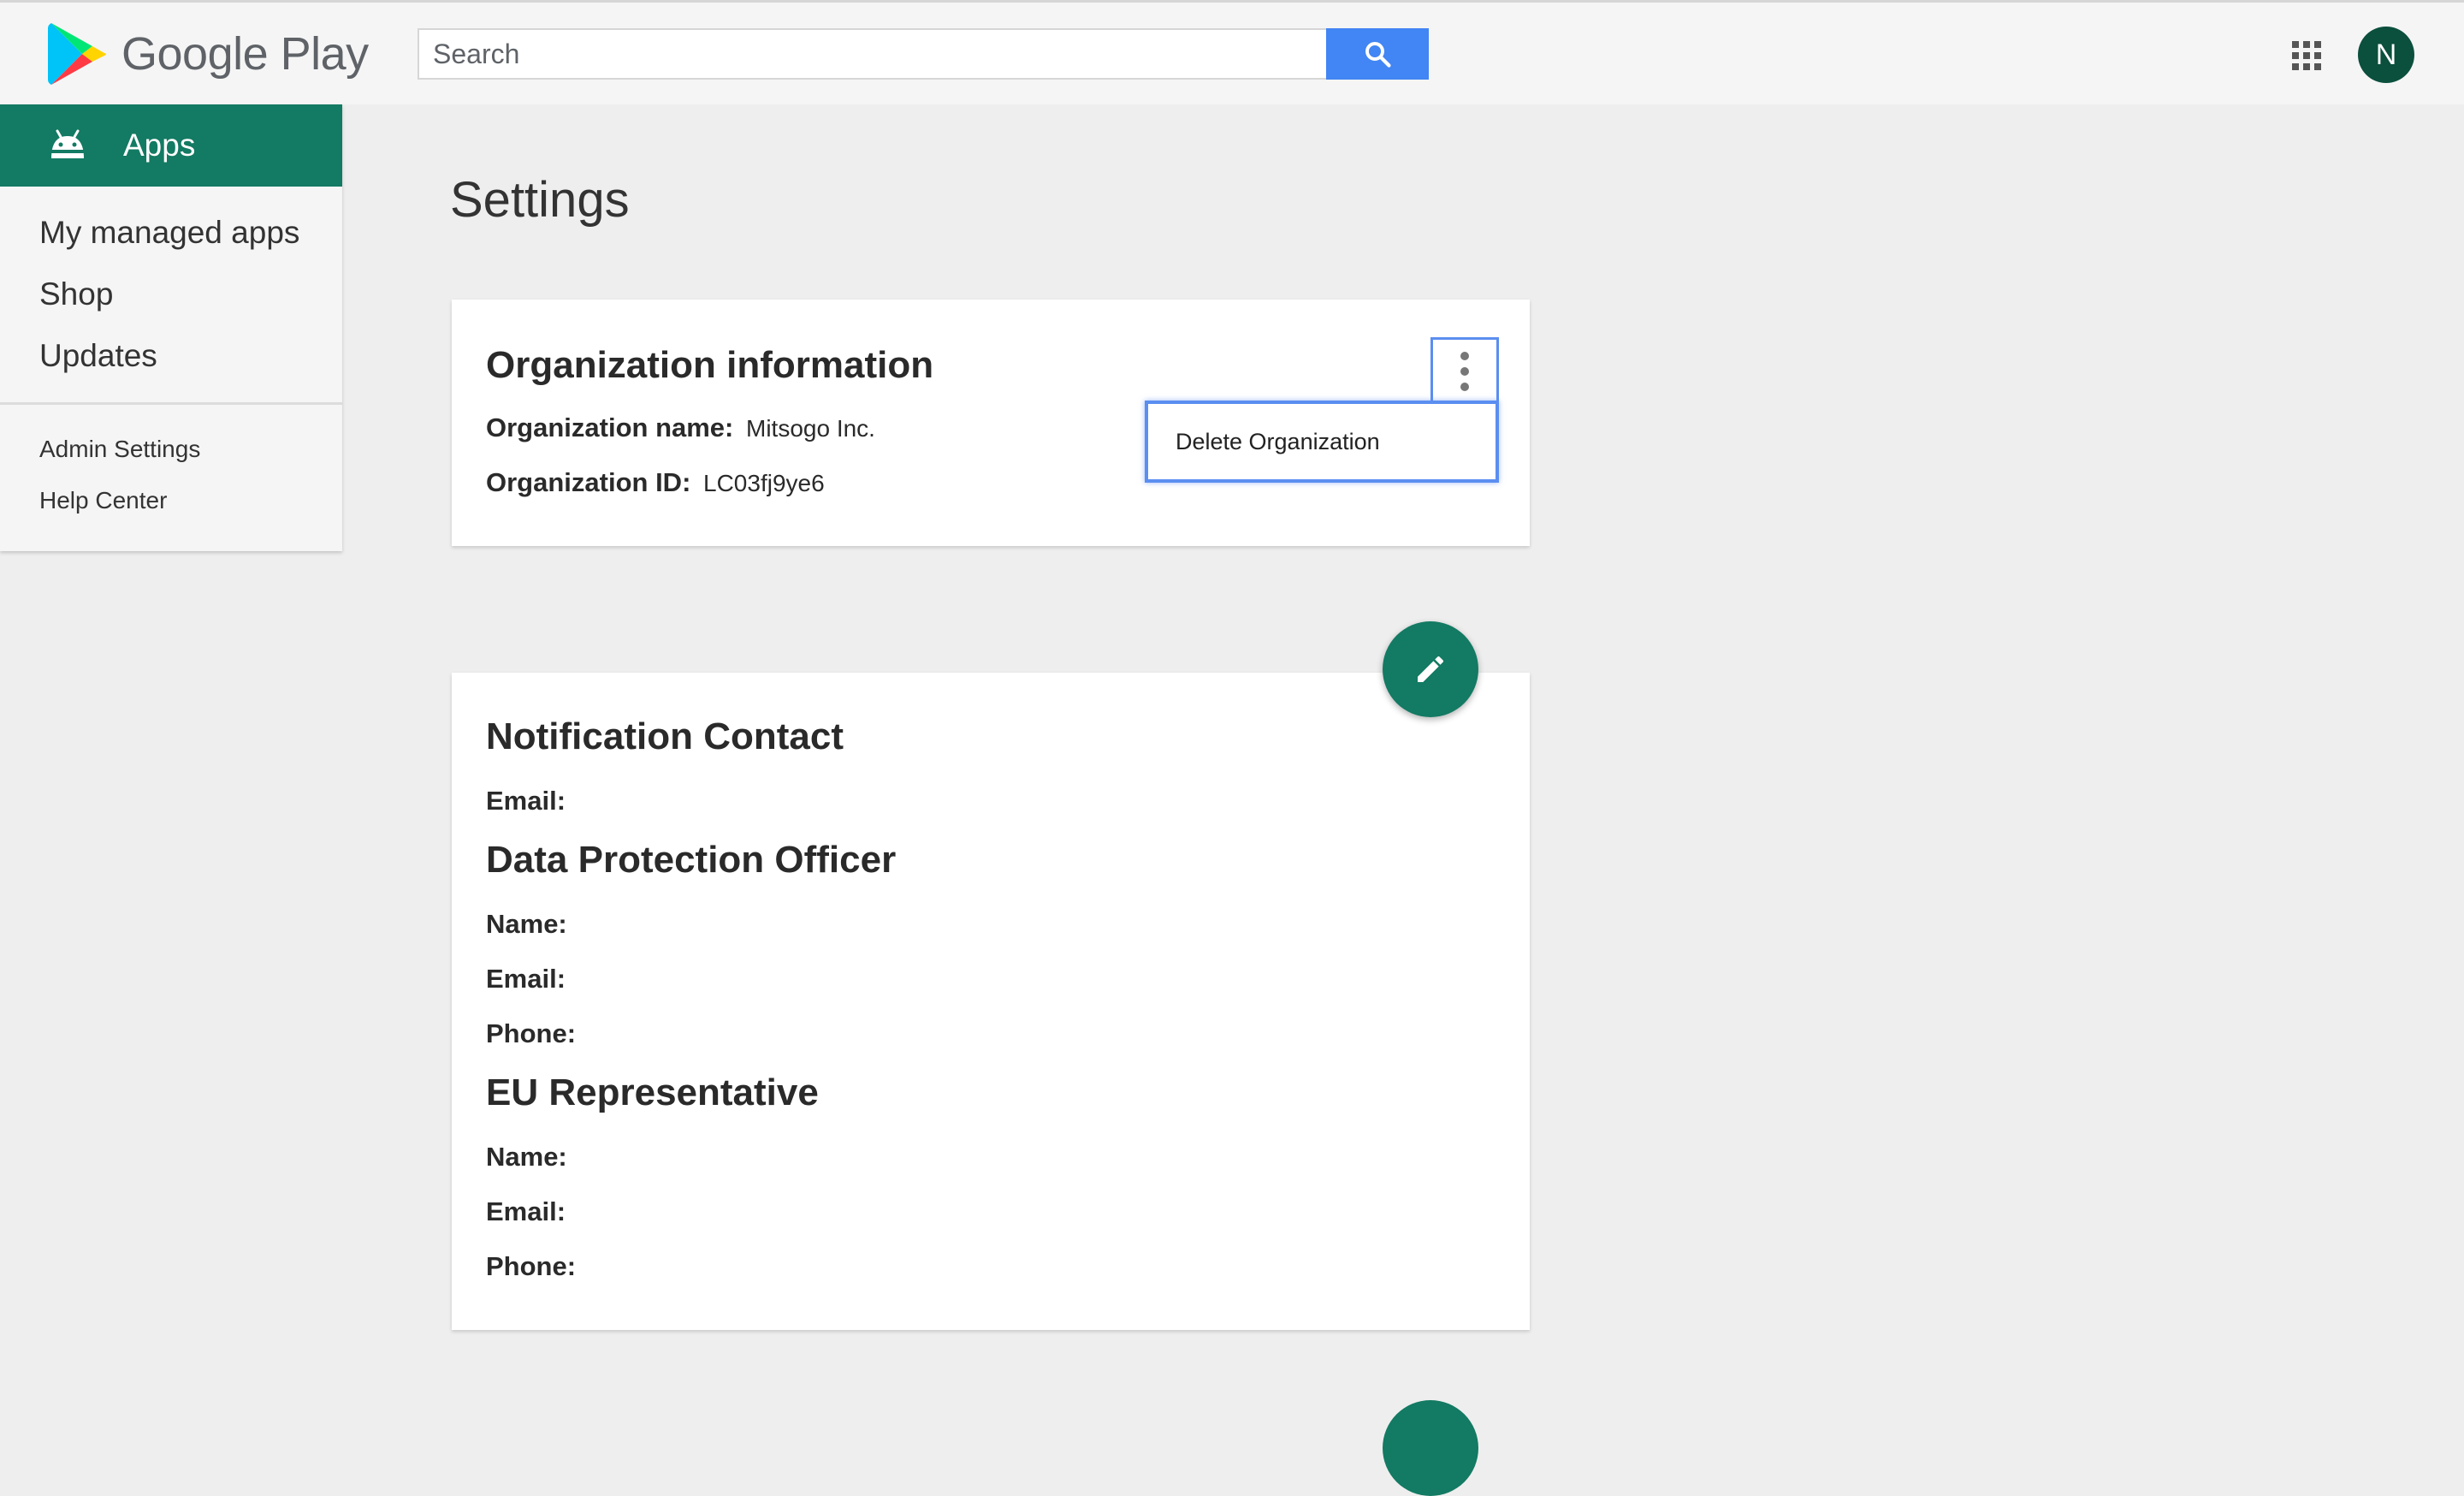 This screenshot has height=1496, width=2464. I want to click on more-vert-icon, so click(1464, 371).